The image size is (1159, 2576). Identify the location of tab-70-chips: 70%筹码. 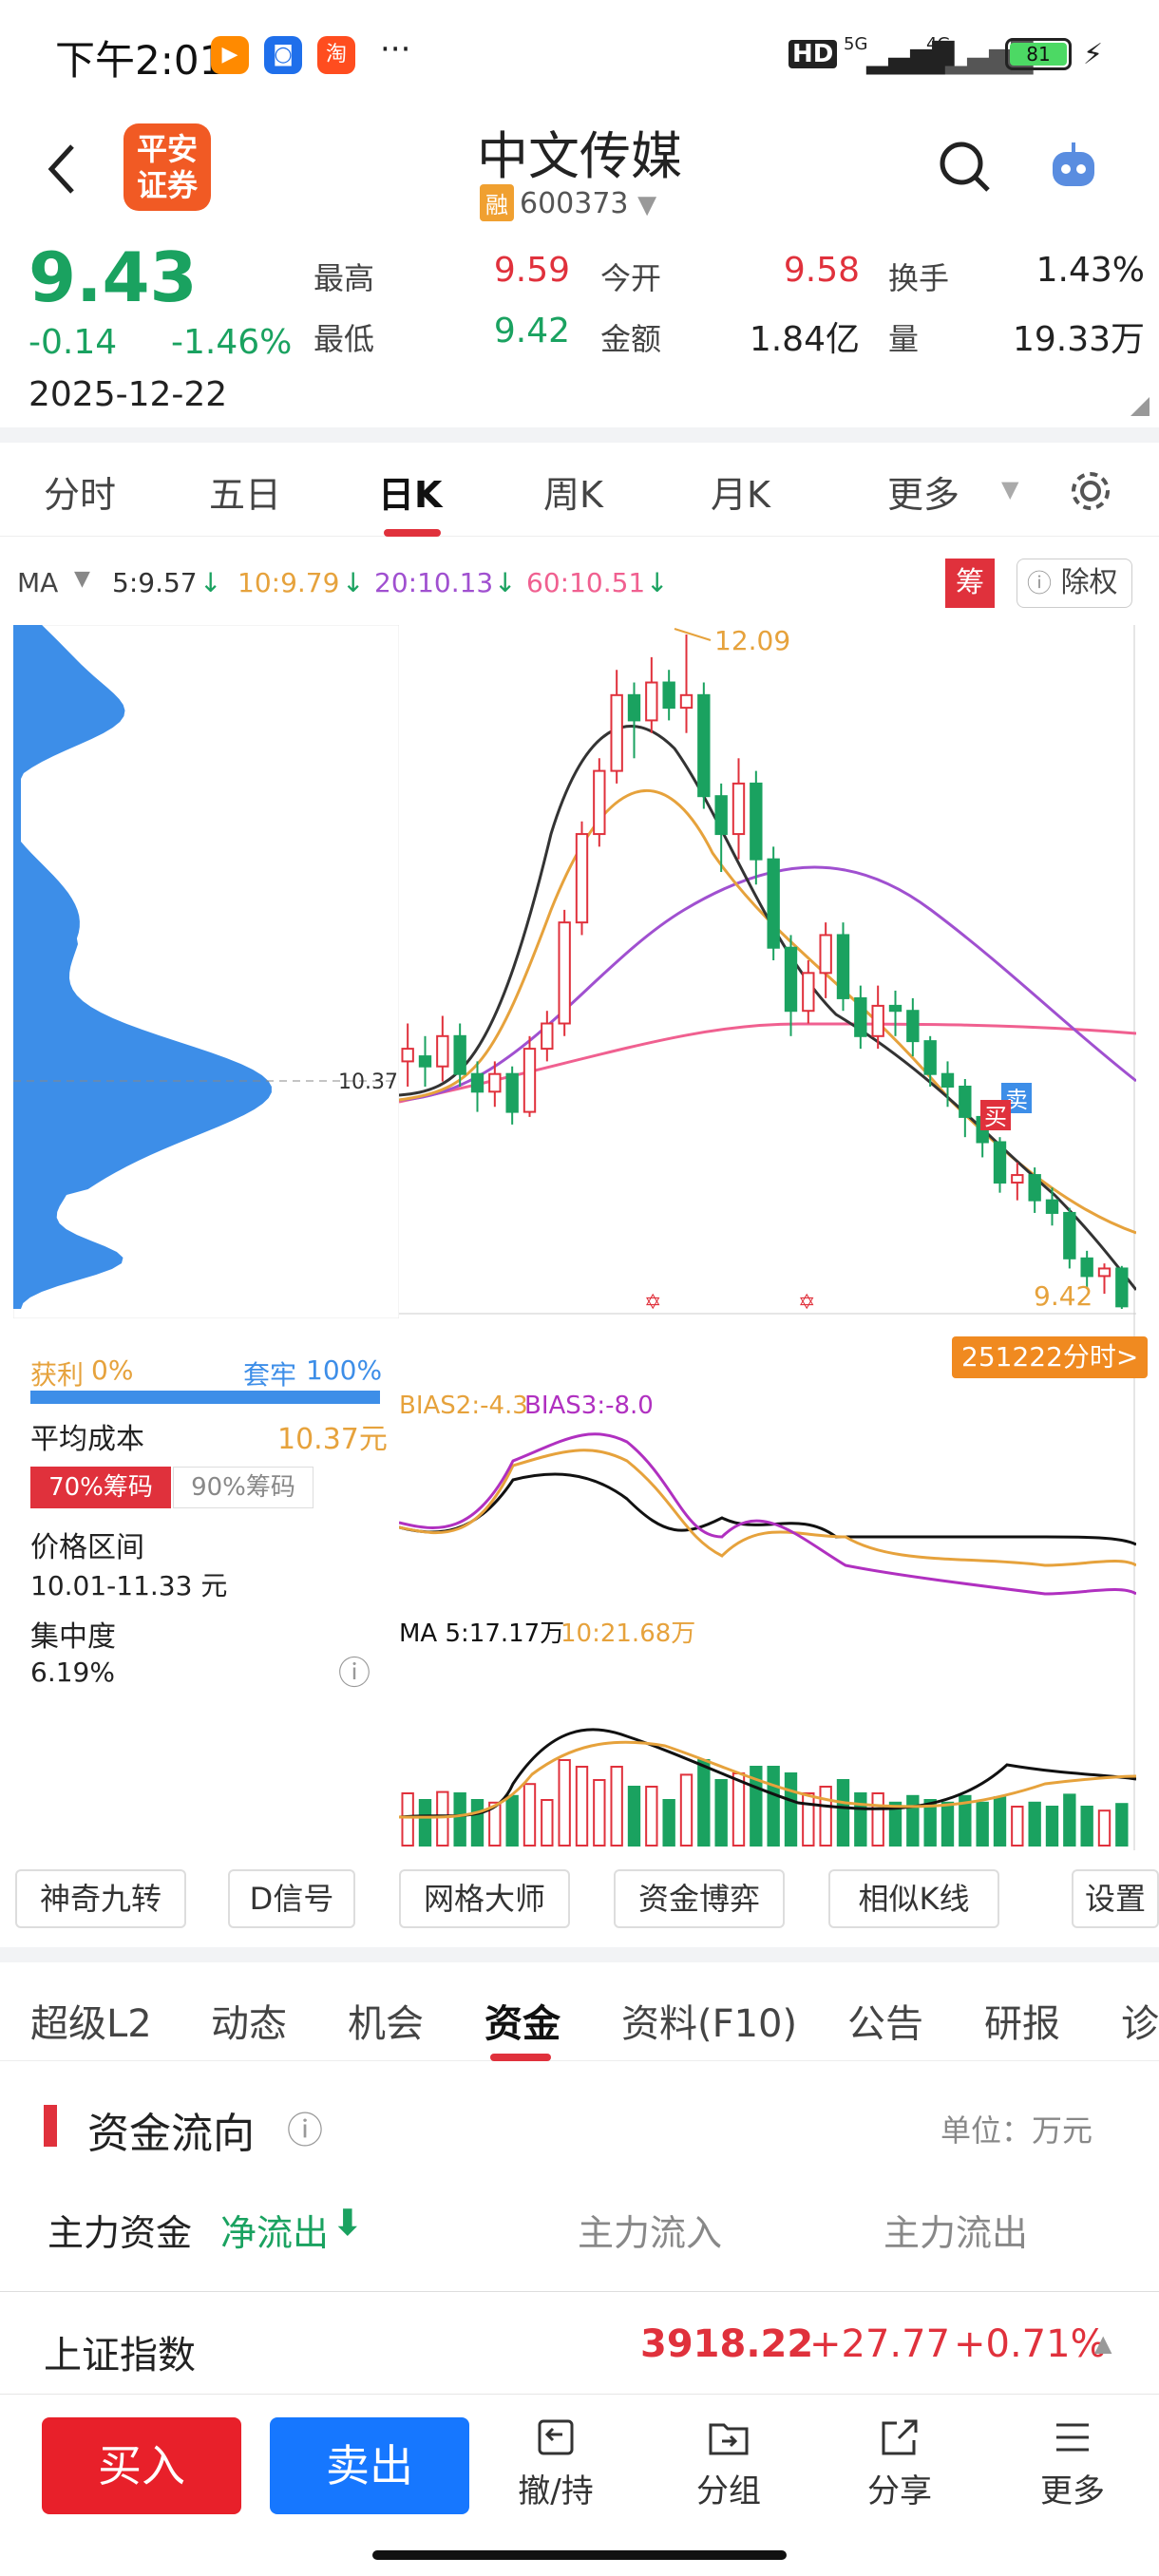
(100, 1487).